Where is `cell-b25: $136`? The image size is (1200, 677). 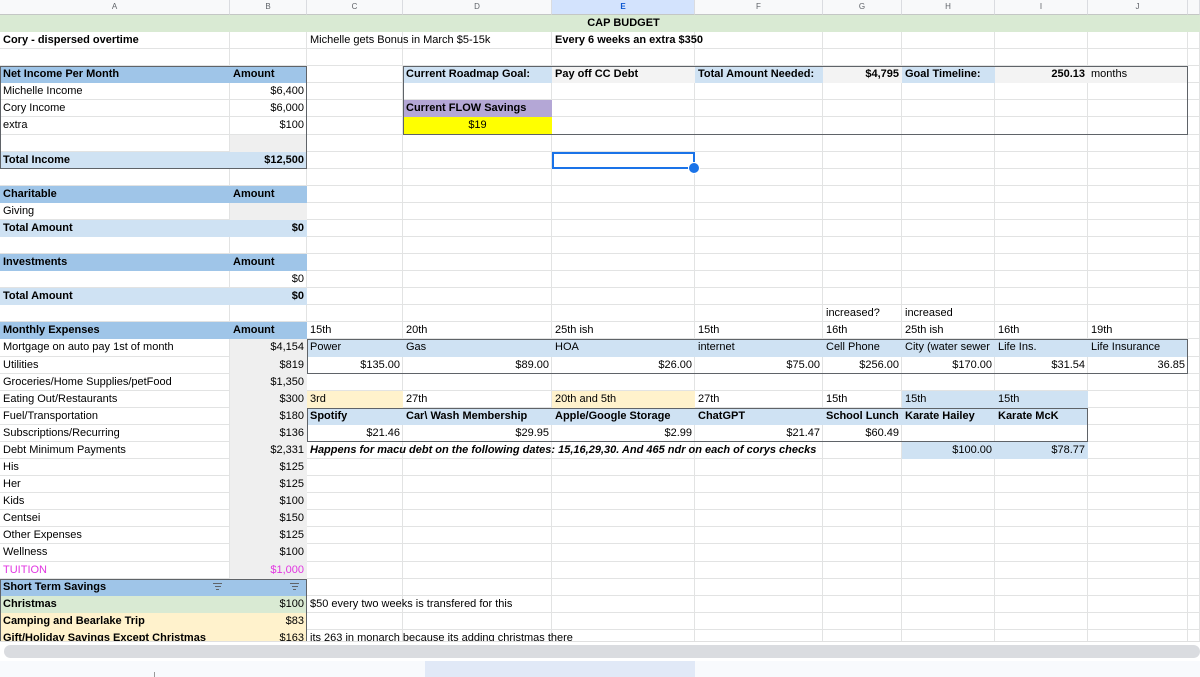 cell-b25: $136 is located at coordinates (268, 433).